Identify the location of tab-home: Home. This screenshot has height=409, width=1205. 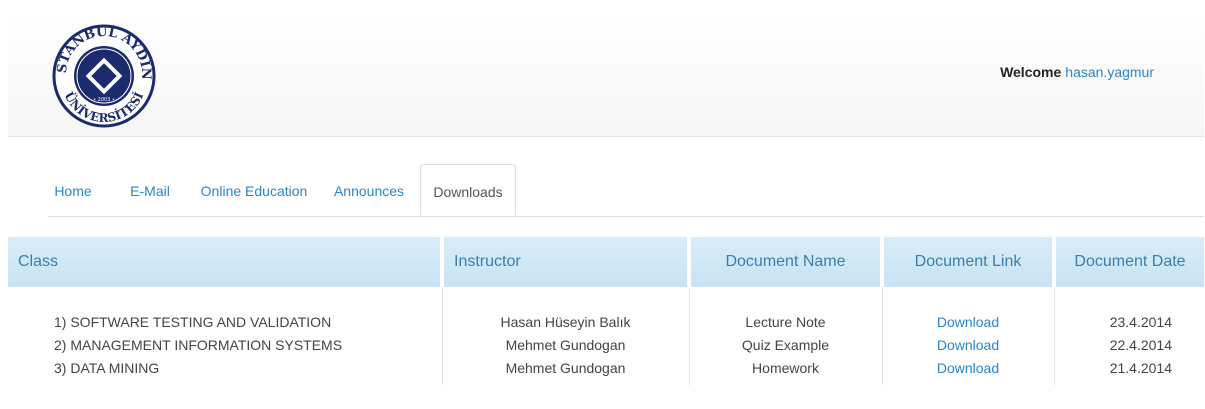
(73, 189).